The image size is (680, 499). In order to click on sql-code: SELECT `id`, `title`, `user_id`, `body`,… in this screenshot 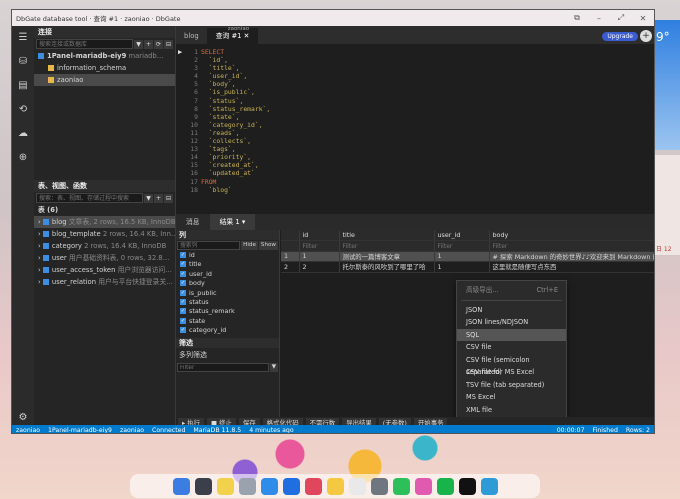, I will do `click(235, 121)`.